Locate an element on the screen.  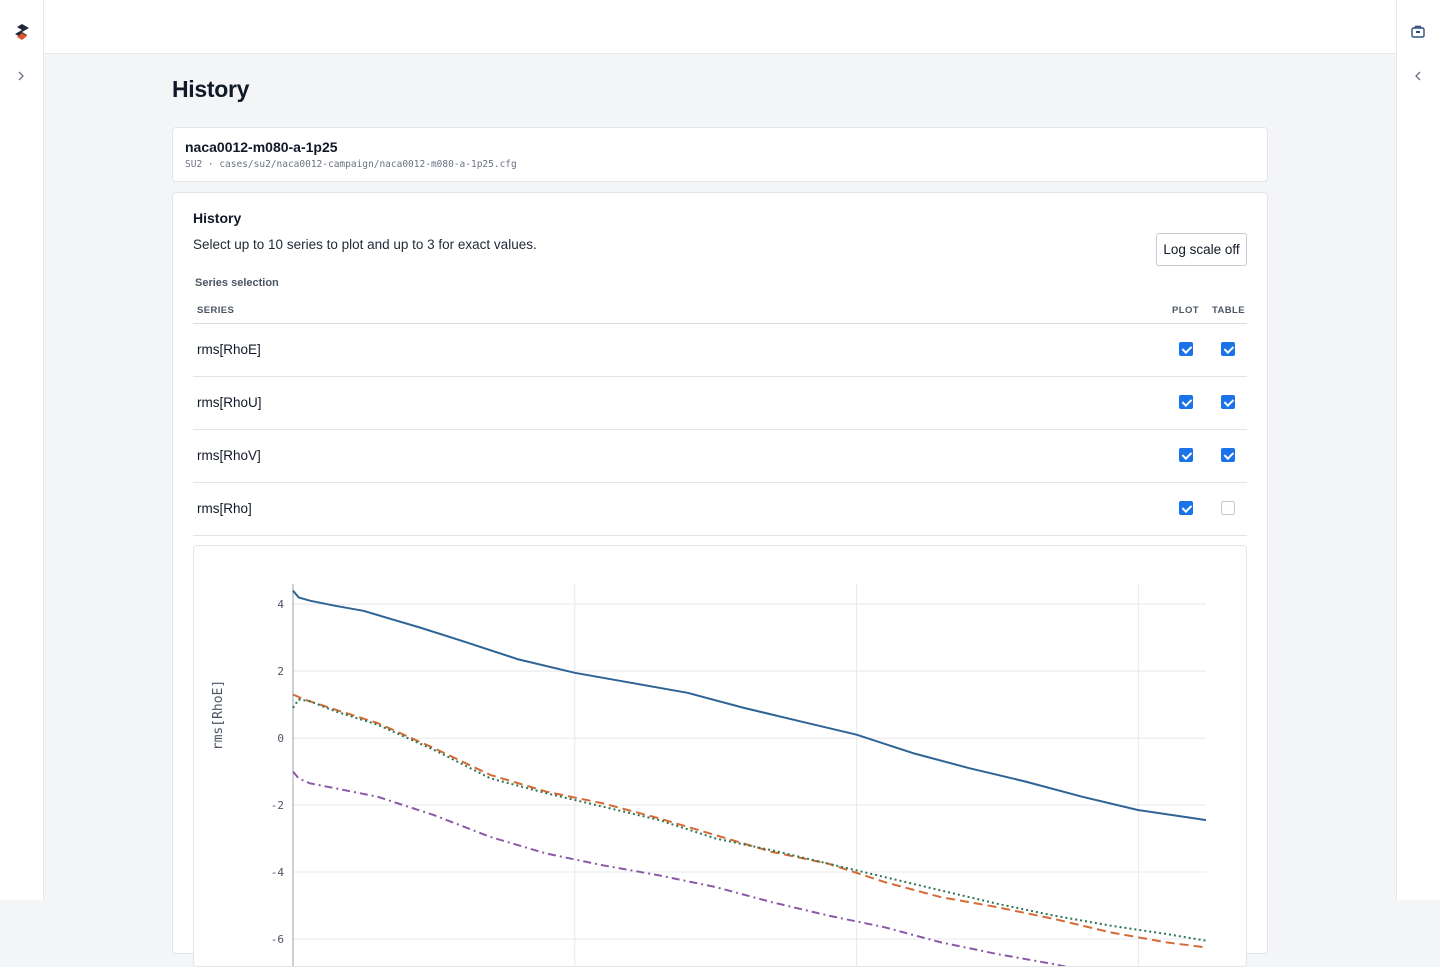
series-name: rms[Rho] is located at coordinates (224, 508).